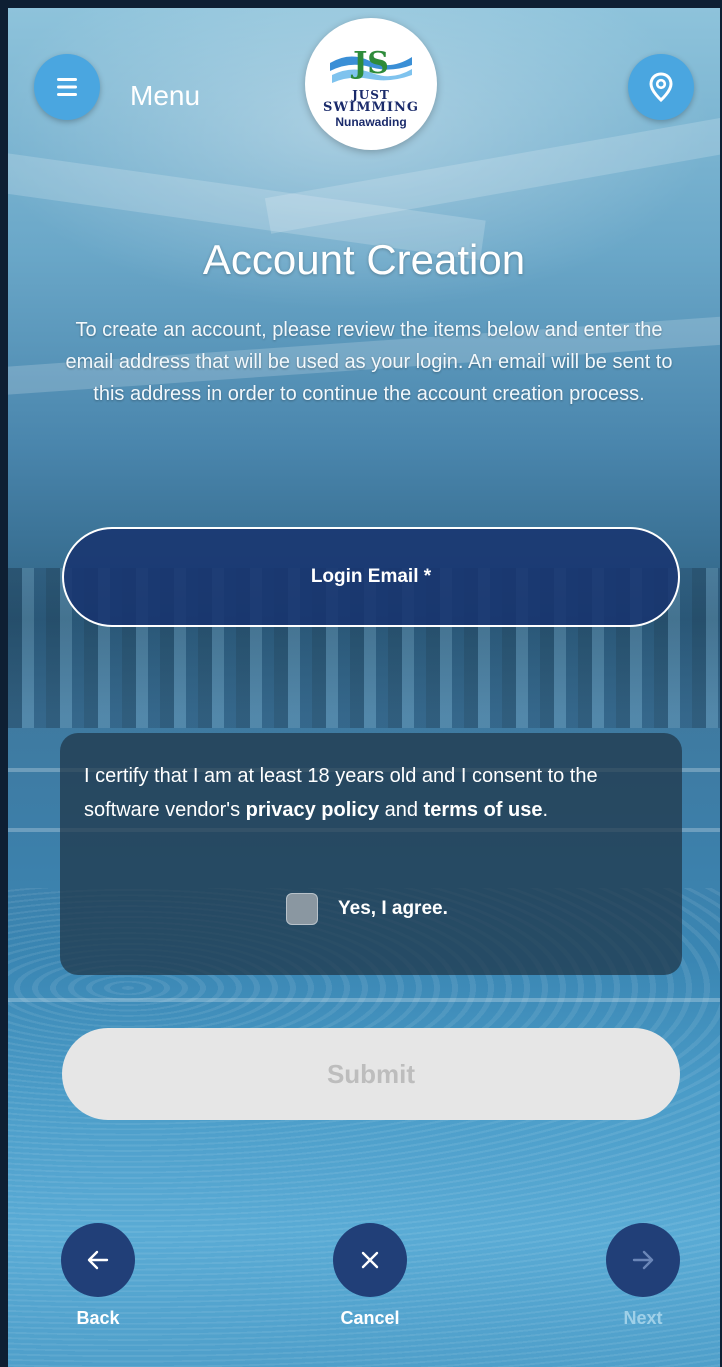 Image resolution: width=722 pixels, height=1367 pixels. I want to click on next-button, so click(643, 1260).